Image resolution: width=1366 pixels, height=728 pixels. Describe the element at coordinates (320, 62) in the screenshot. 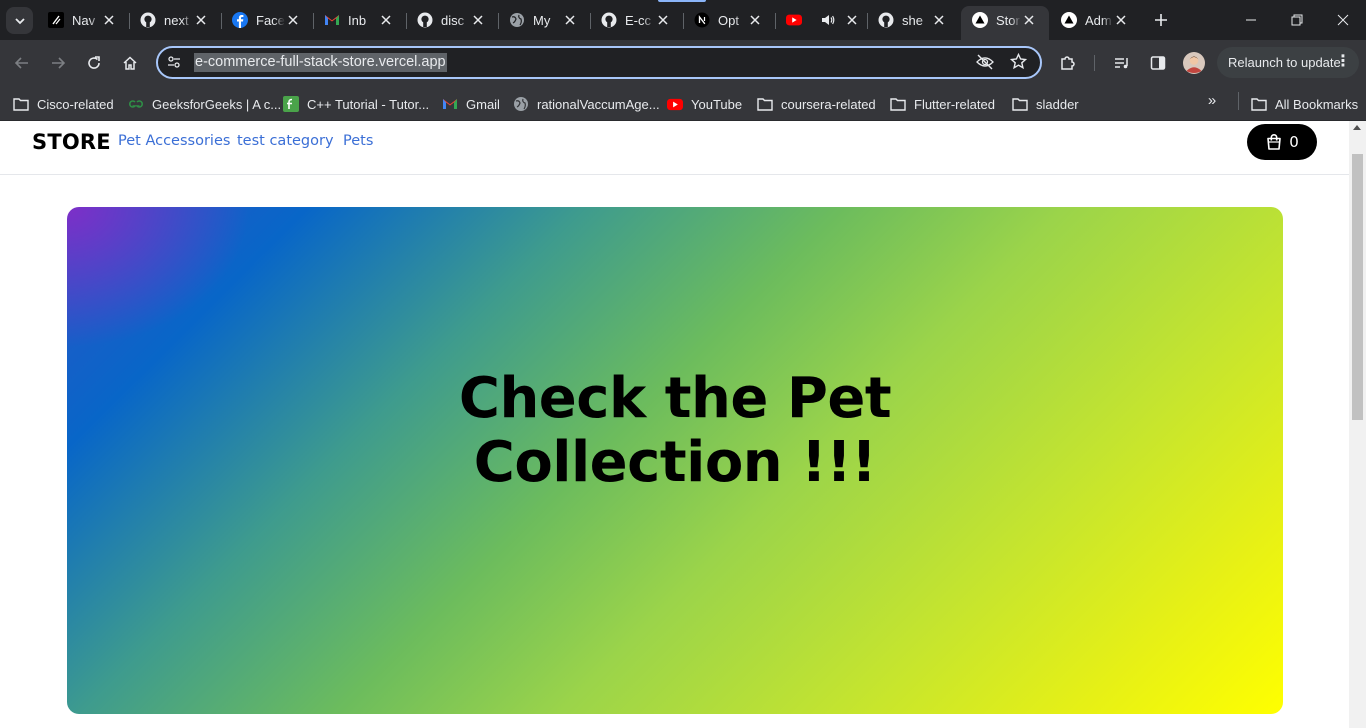

I see `address-url: e-commerce-full-stack-store.vercel.app` at that location.